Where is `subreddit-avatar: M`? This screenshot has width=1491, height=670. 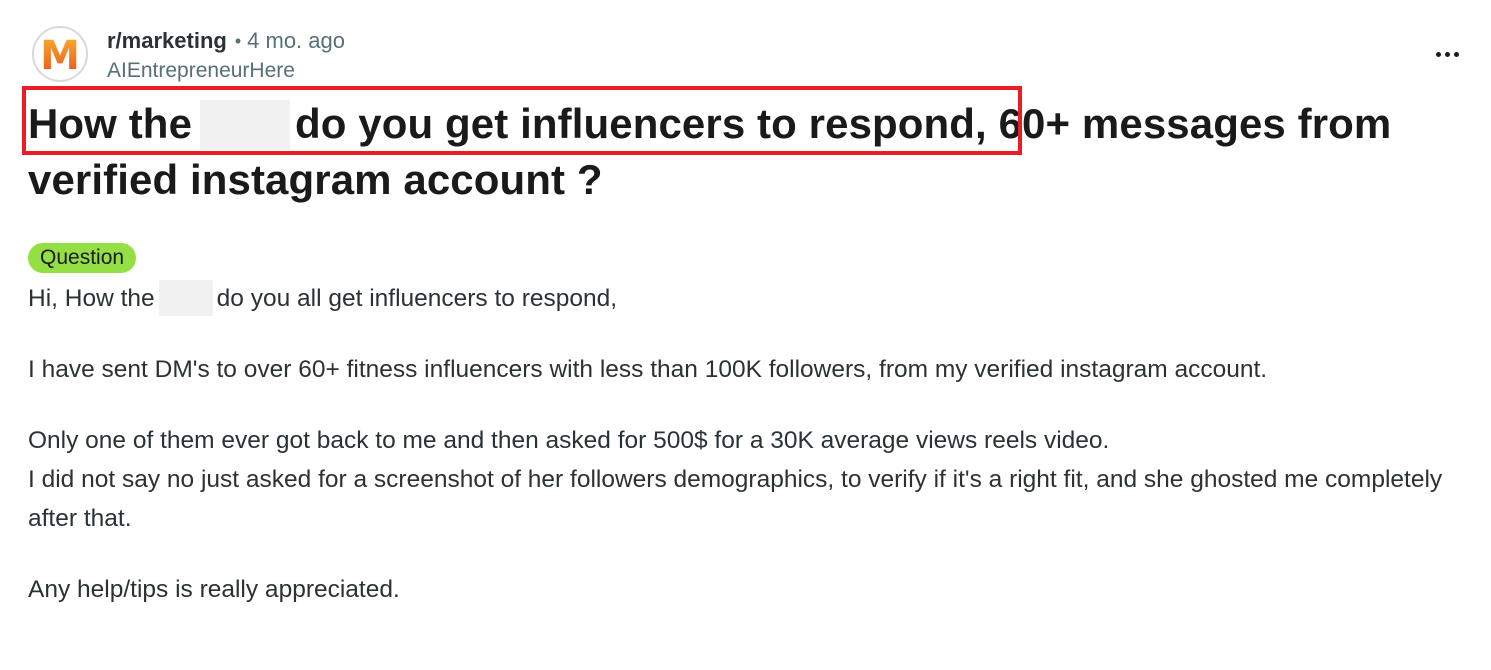 subreddit-avatar: M is located at coordinates (60, 54).